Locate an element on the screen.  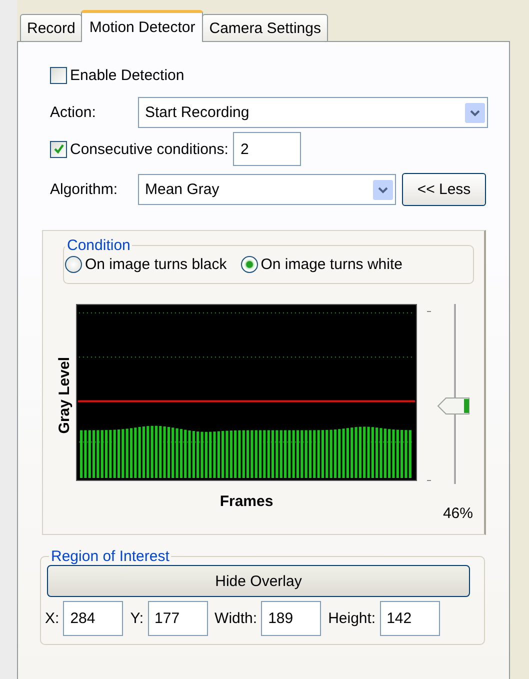
field-label: X: is located at coordinates (52, 618).